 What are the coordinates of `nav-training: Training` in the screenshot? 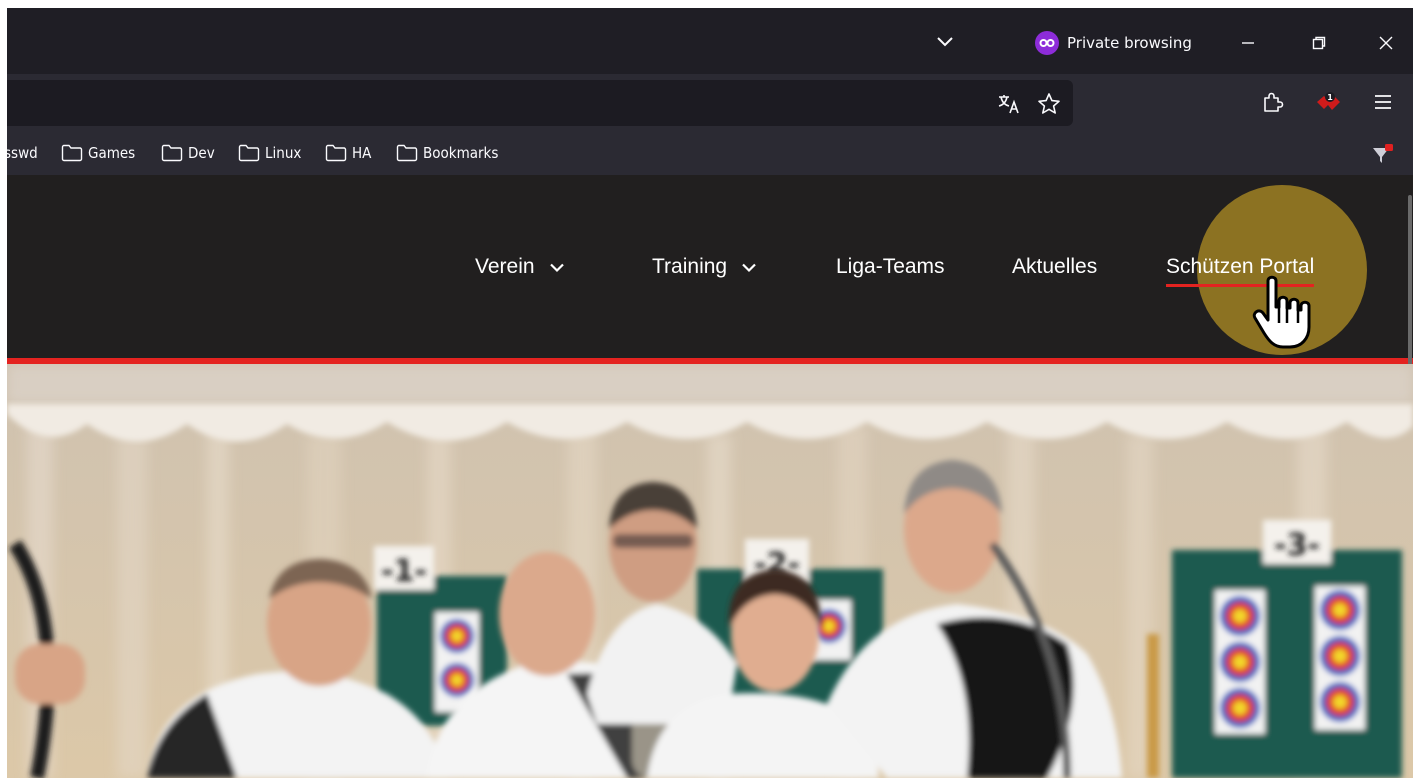 It's located at (704, 267).